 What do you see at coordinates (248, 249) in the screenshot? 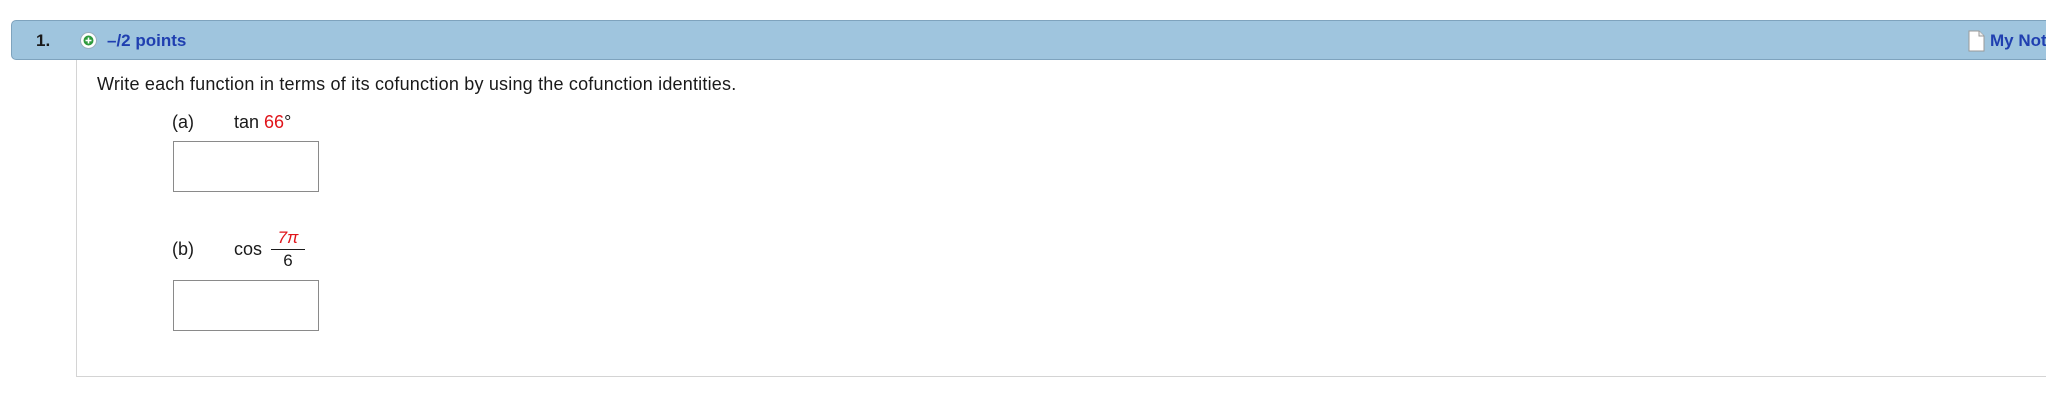
I see `part-b-function: cos` at bounding box center [248, 249].